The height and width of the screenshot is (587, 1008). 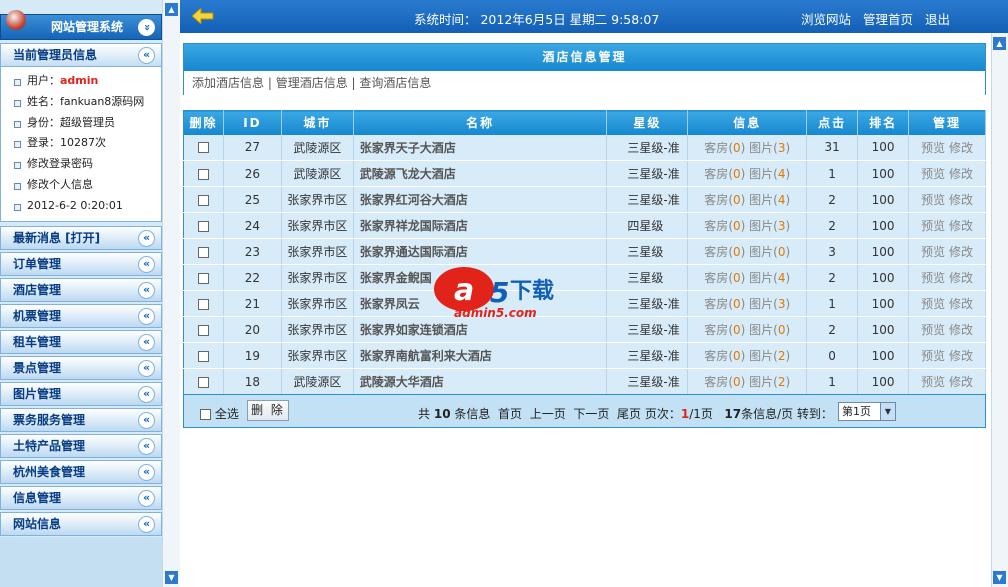 What do you see at coordinates (203, 16) in the screenshot?
I see `back-arrow-icon` at bounding box center [203, 16].